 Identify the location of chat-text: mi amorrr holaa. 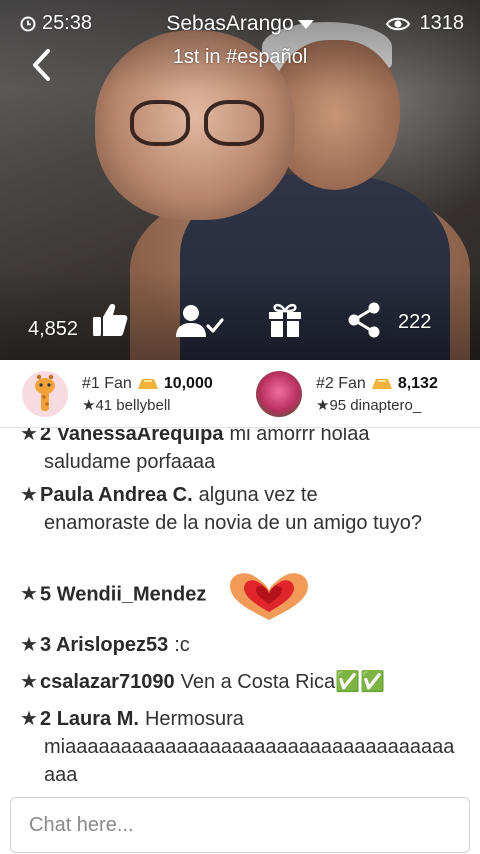
(299, 436).